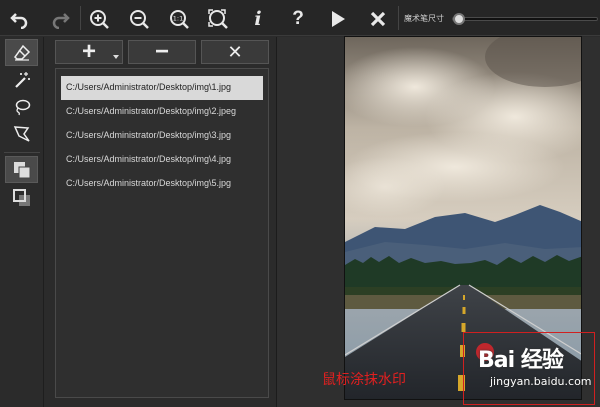 Image resolution: width=600 pixels, height=407 pixels. Describe the element at coordinates (162, 184) in the screenshot. I see `file-list-item: C:/Users/Administrator/Desktop/img\5.jpg` at that location.